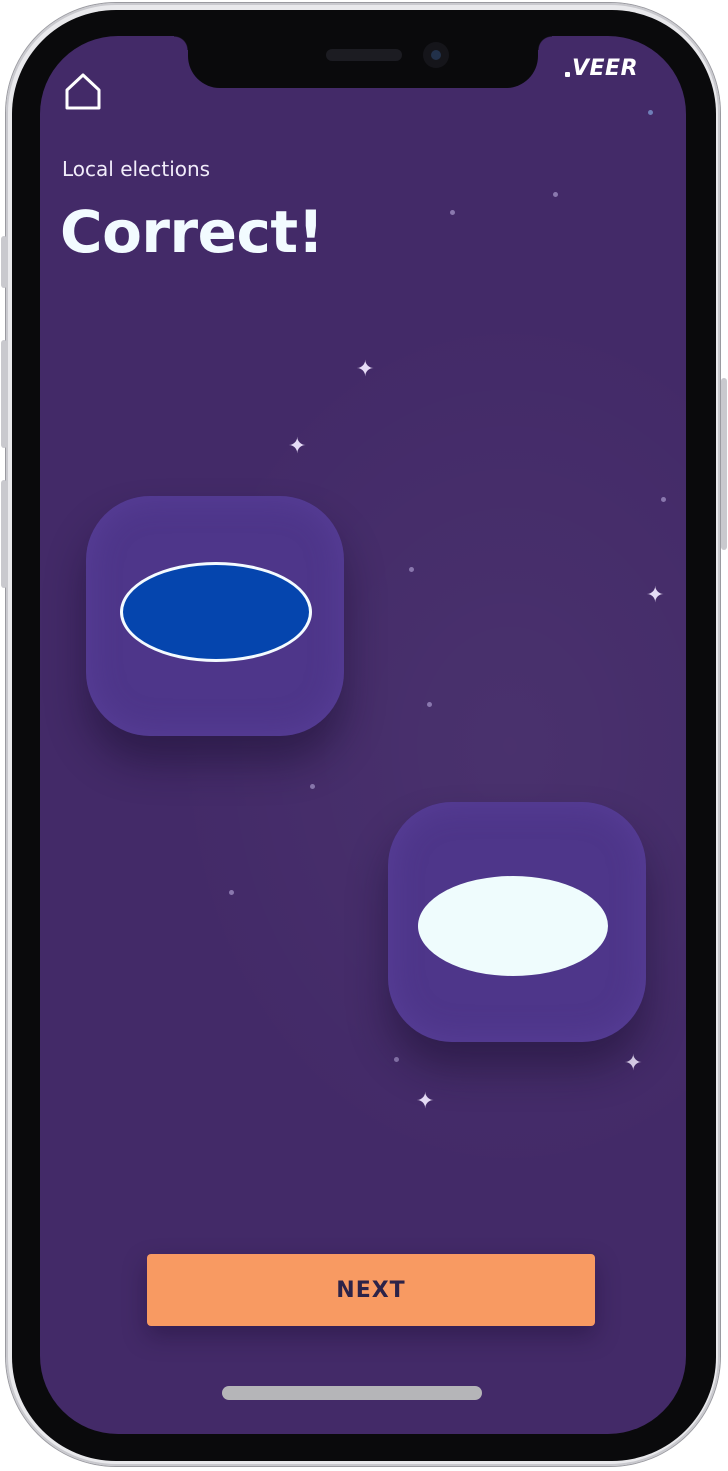 This screenshot has width=728, height=1471. What do you see at coordinates (363, 62) in the screenshot?
I see `screen-notch` at bounding box center [363, 62].